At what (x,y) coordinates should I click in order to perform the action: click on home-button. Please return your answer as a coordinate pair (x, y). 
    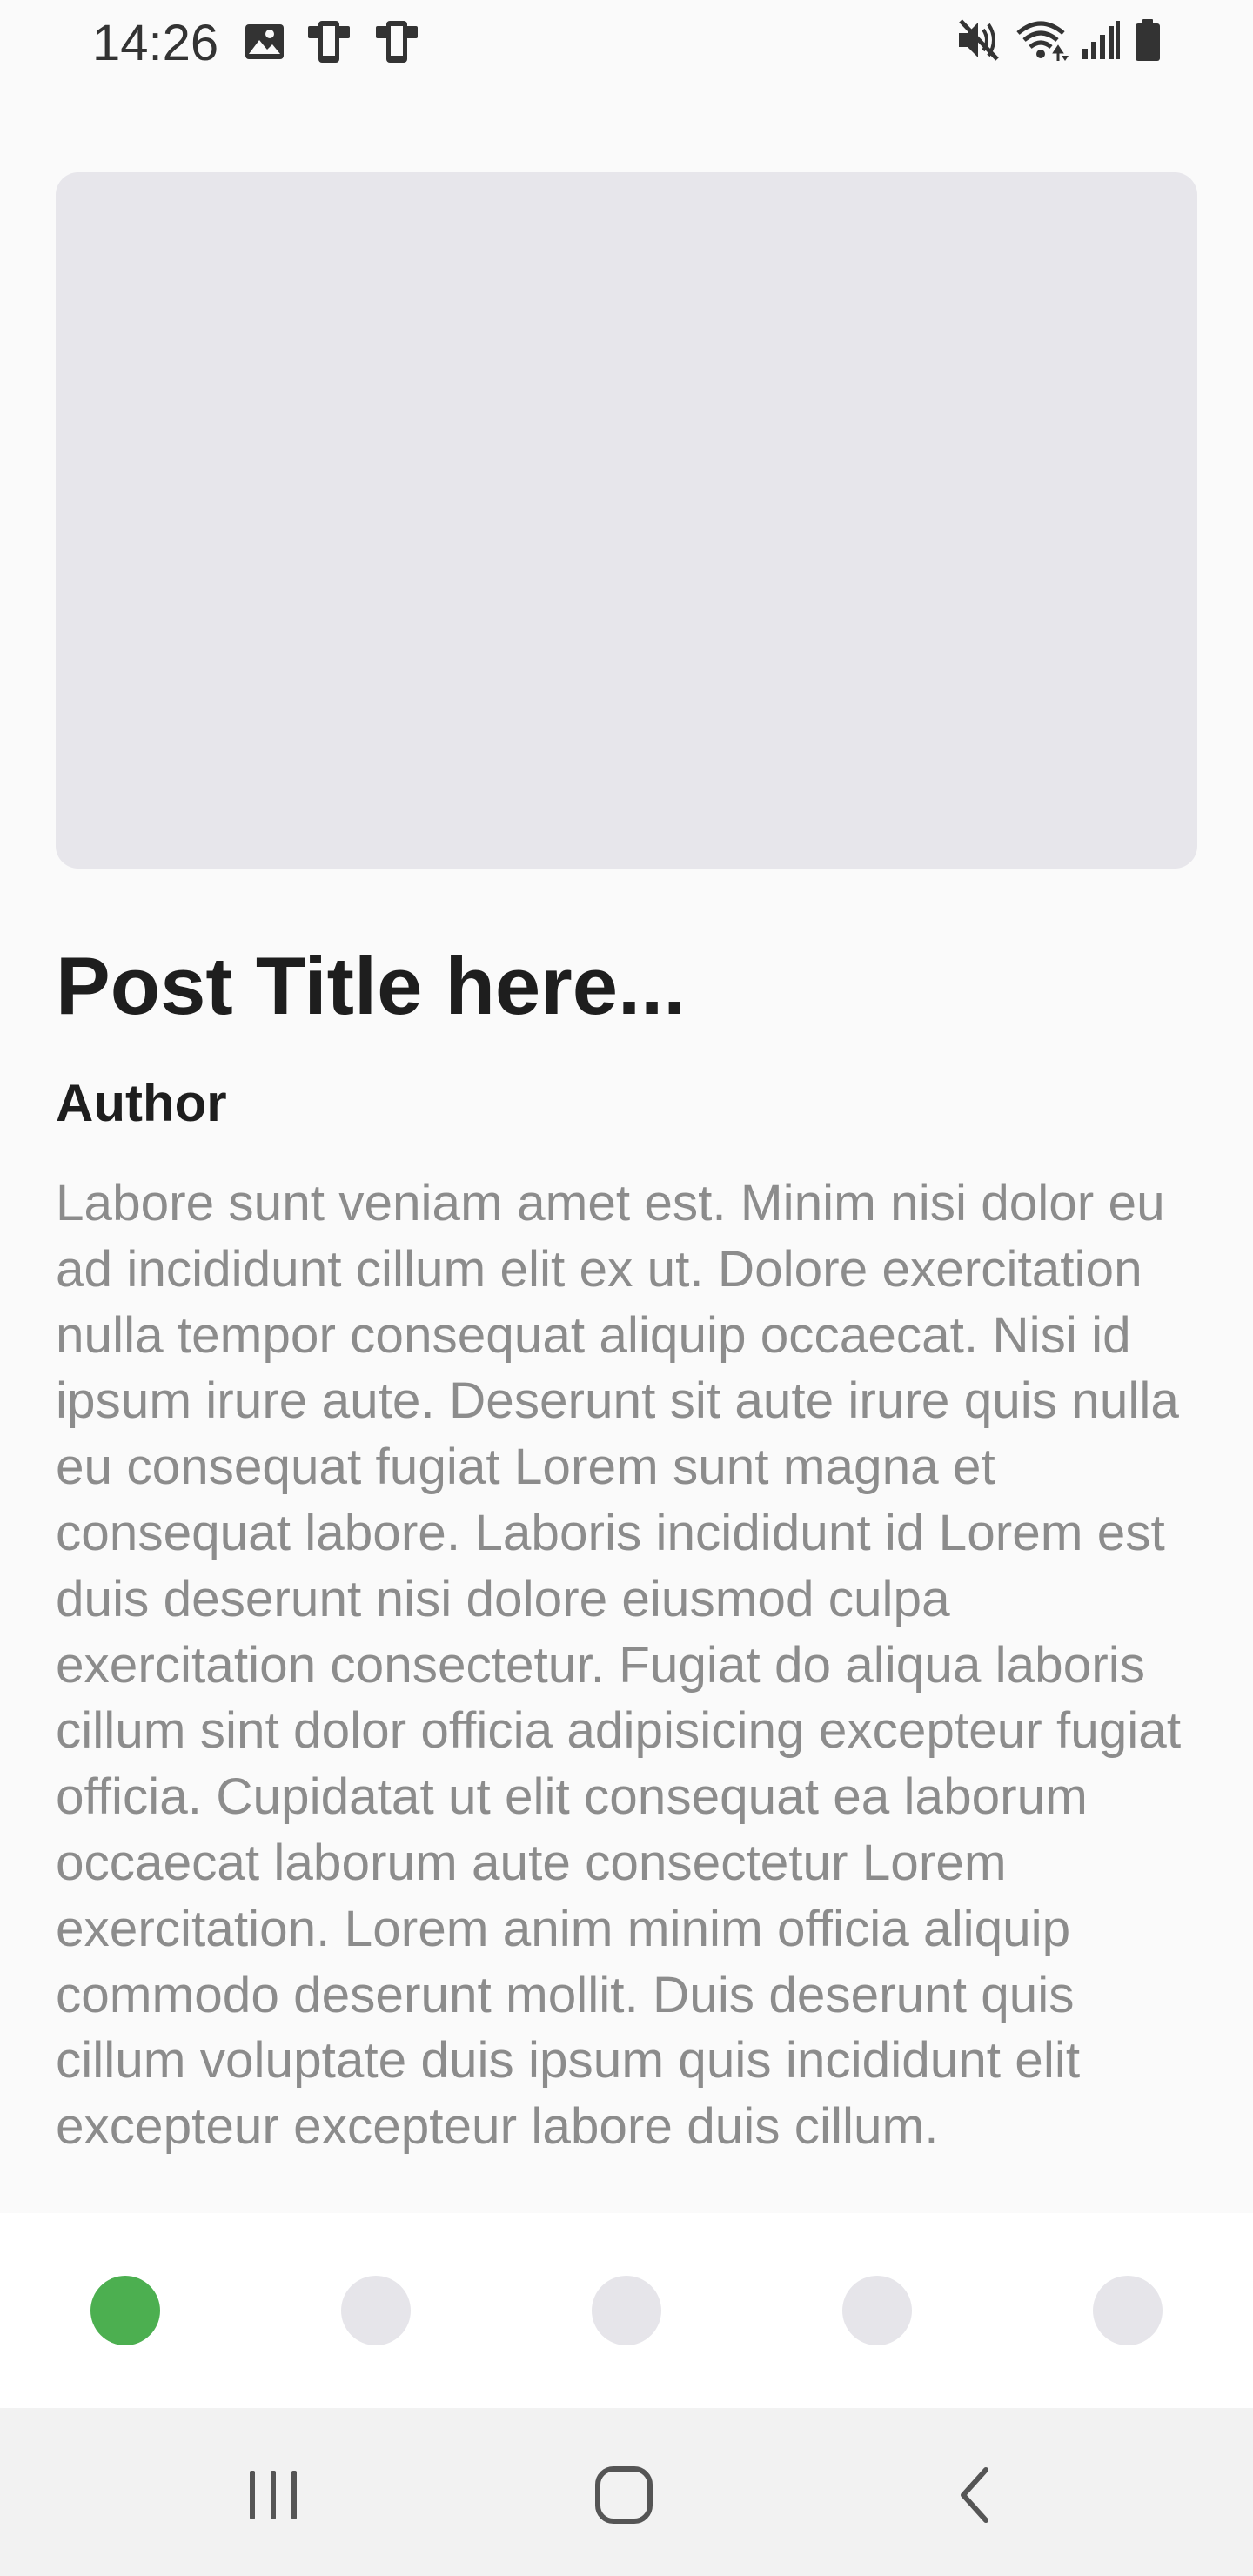
    Looking at the image, I should click on (624, 2495).